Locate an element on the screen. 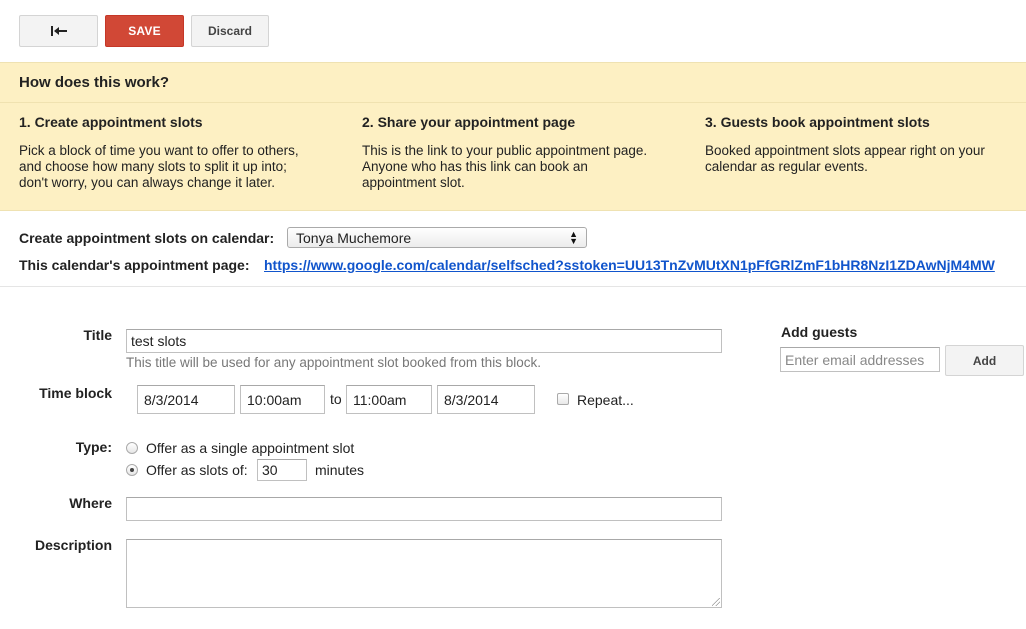 This screenshot has width=1026, height=629. start-time-input: 10:00am is located at coordinates (282, 399).